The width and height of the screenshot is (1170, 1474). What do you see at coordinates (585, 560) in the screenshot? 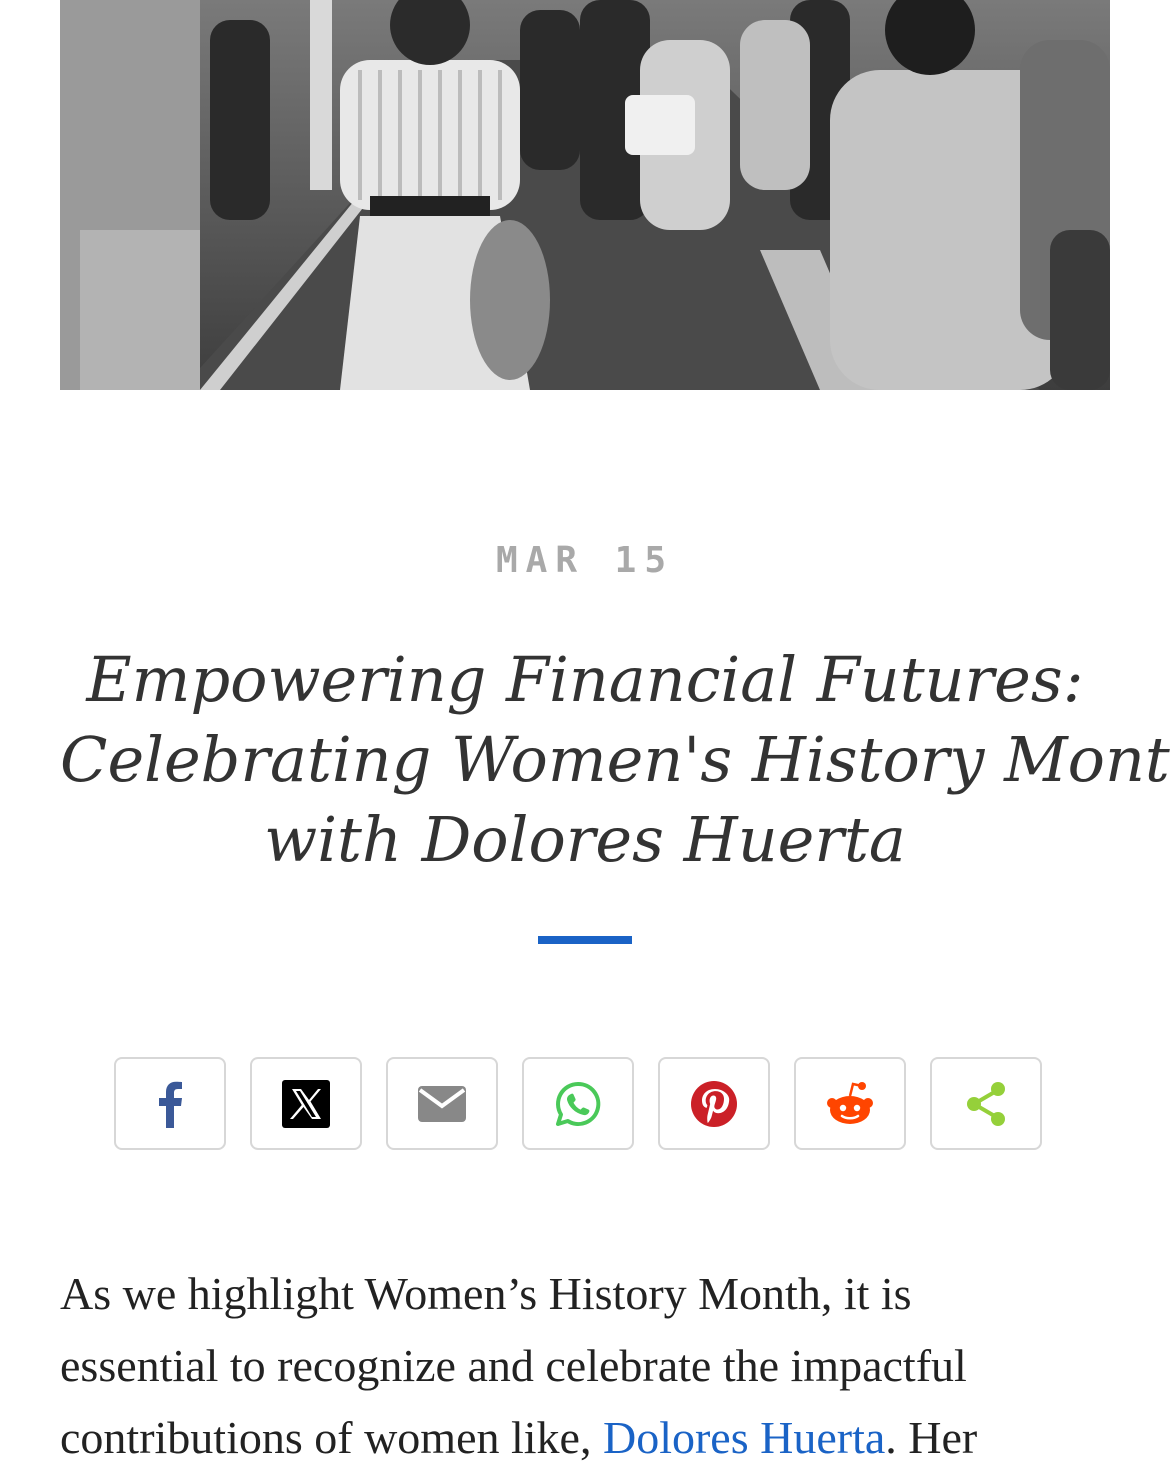
I see `post-date: MAR 15` at bounding box center [585, 560].